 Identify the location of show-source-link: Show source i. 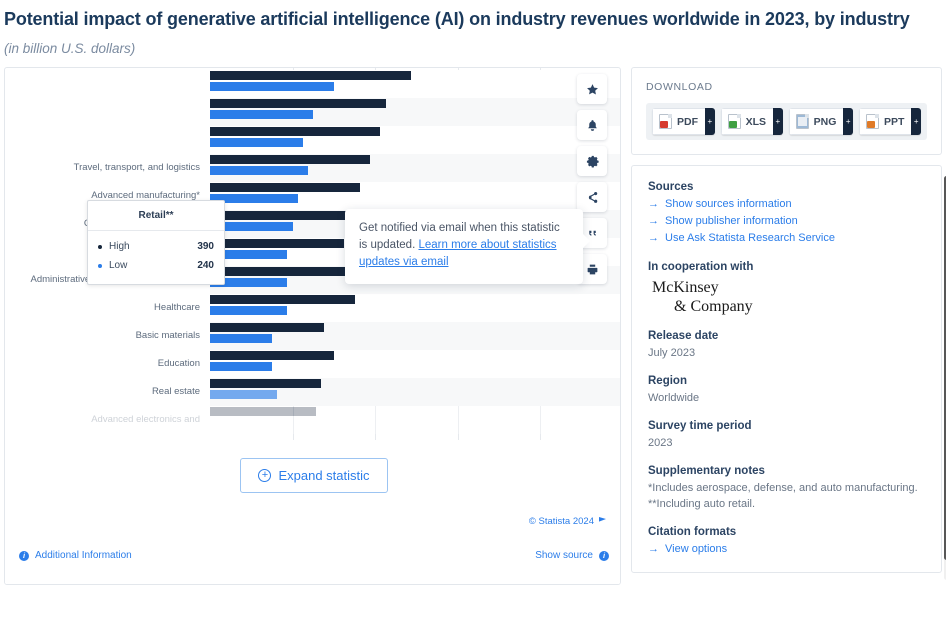
(572, 555).